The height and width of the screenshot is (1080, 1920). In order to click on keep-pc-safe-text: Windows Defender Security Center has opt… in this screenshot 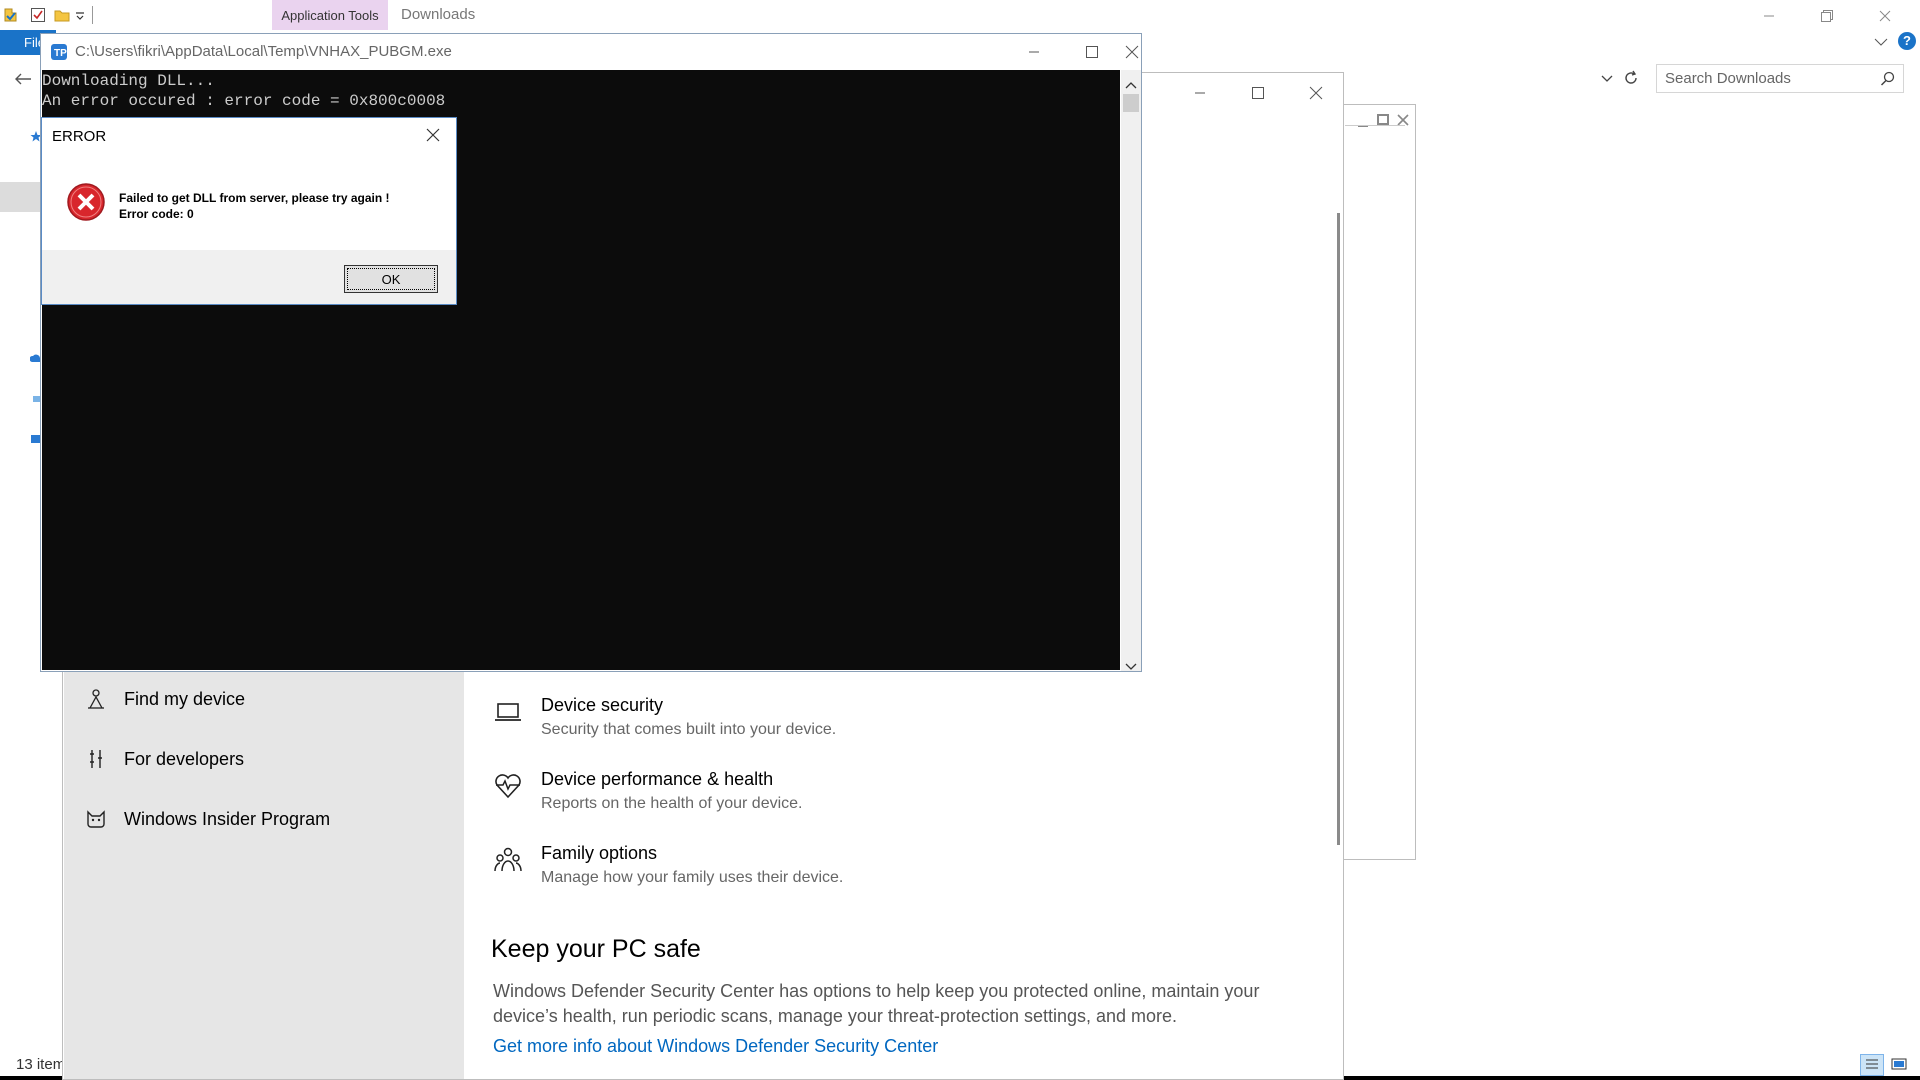, I will do `click(876, 1003)`.